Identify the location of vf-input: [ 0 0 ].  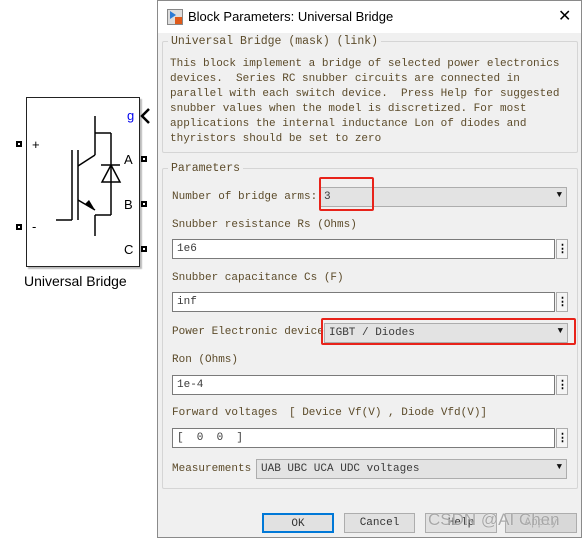
(363, 438).